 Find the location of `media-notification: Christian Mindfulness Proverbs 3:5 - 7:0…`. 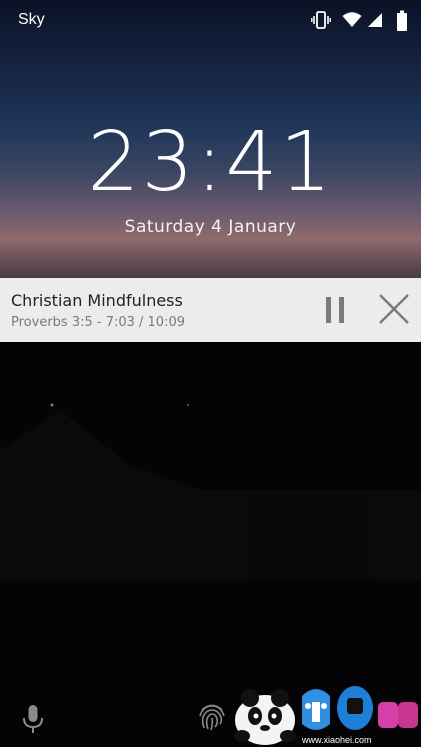

media-notification: Christian Mindfulness Proverbs 3:5 - 7:0… is located at coordinates (210, 310).